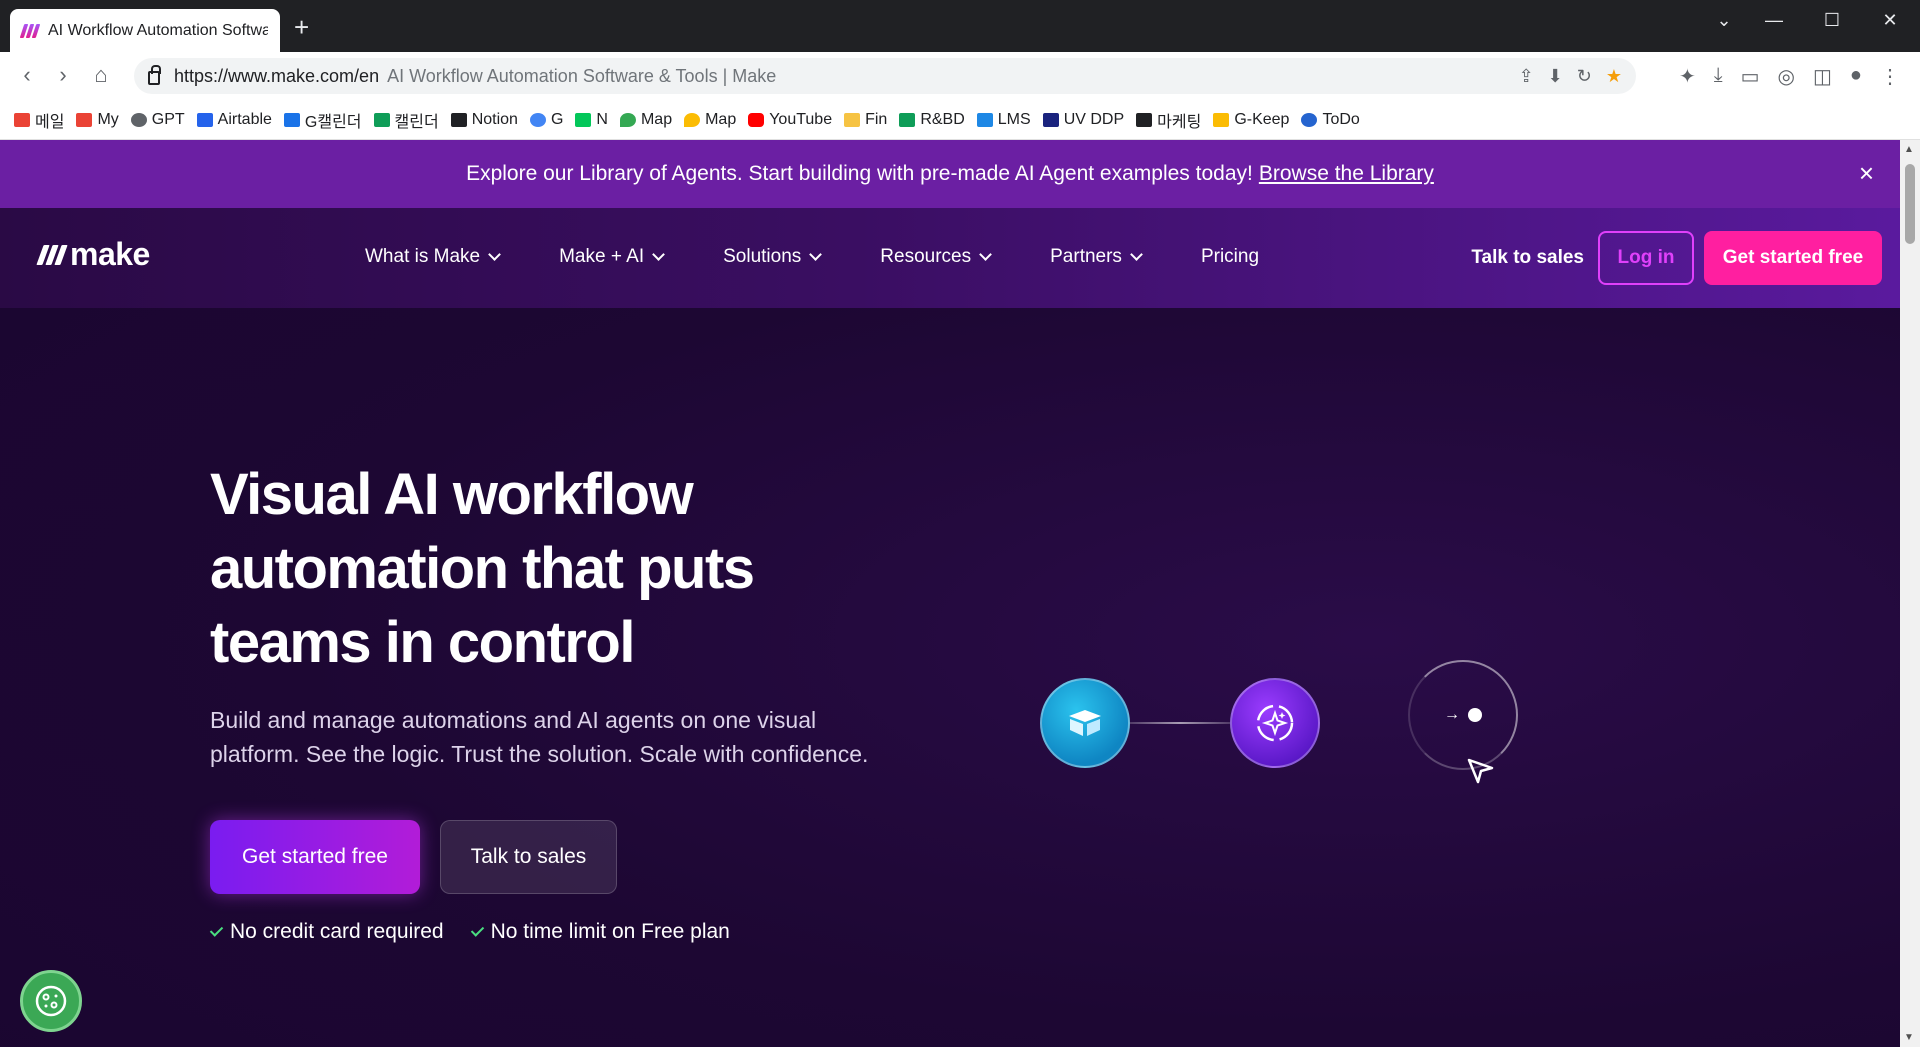 The width and height of the screenshot is (1920, 1047). Describe the element at coordinates (1890, 20) in the screenshot. I see `close-window-button: ✕` at that location.